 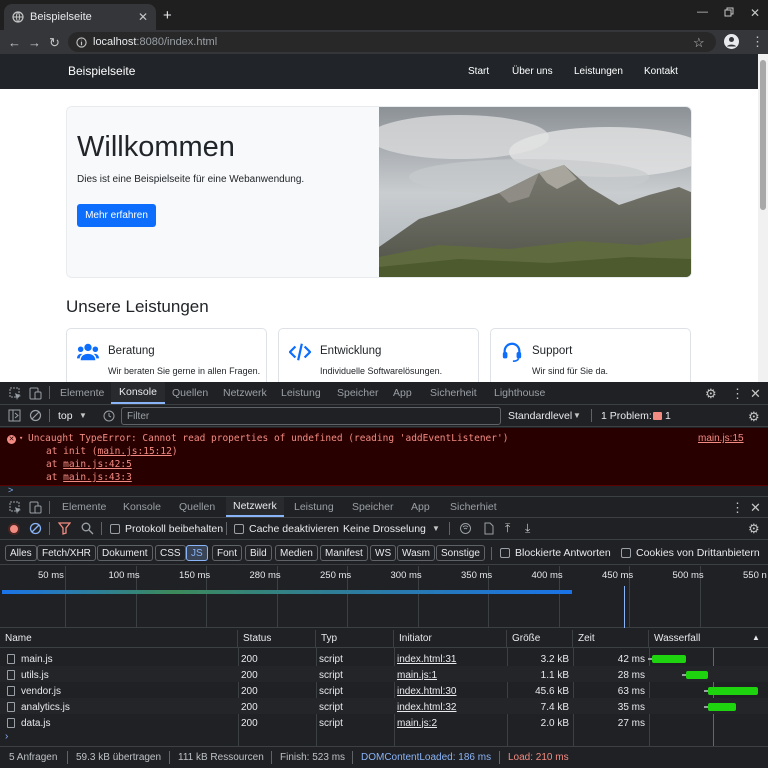 I want to click on bookmark-star-icon: ☆, so click(x=699, y=43).